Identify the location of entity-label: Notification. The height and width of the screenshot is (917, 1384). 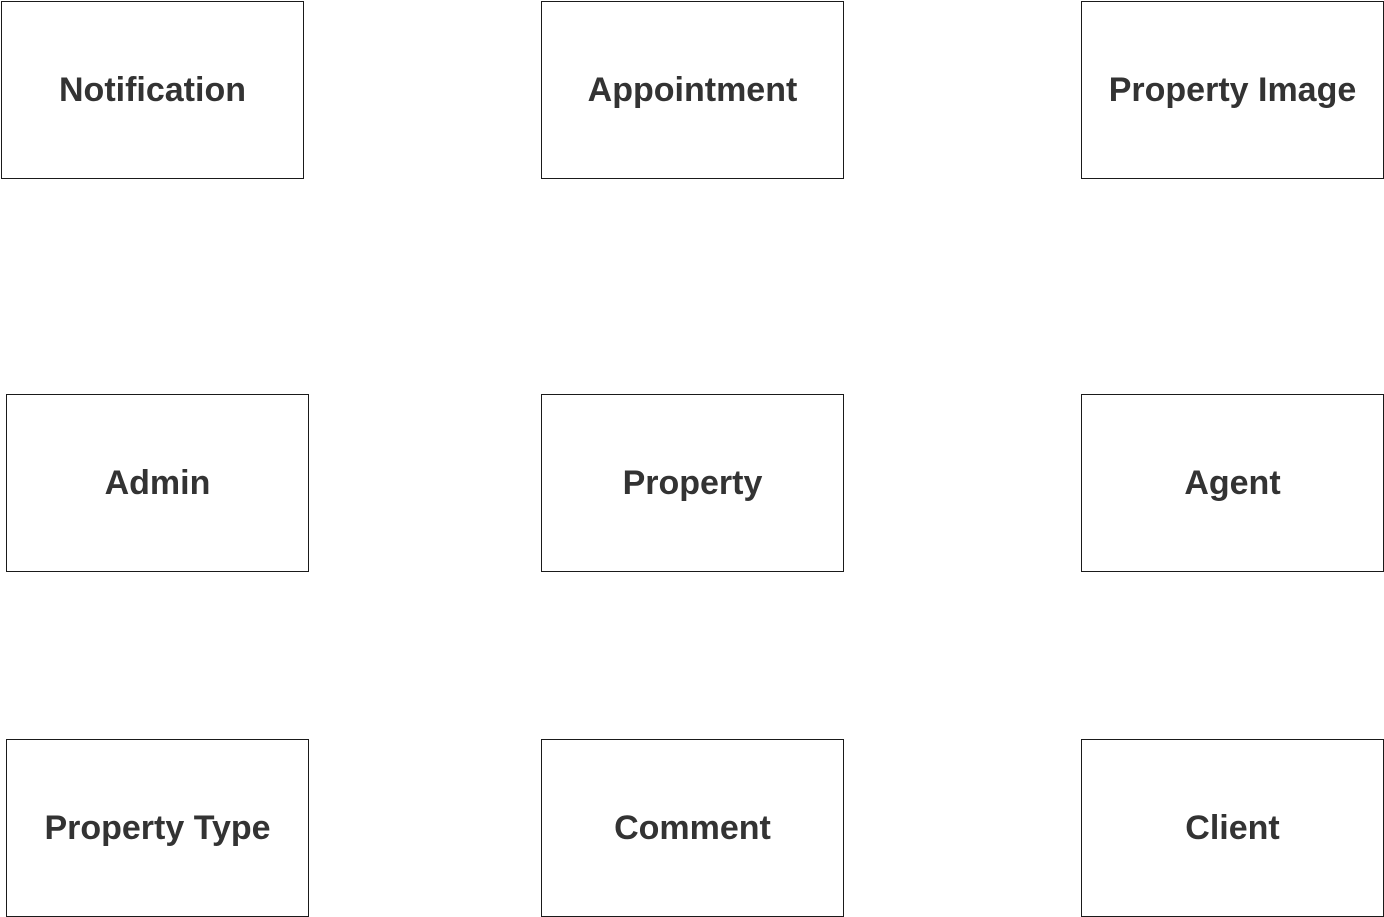
(152, 89).